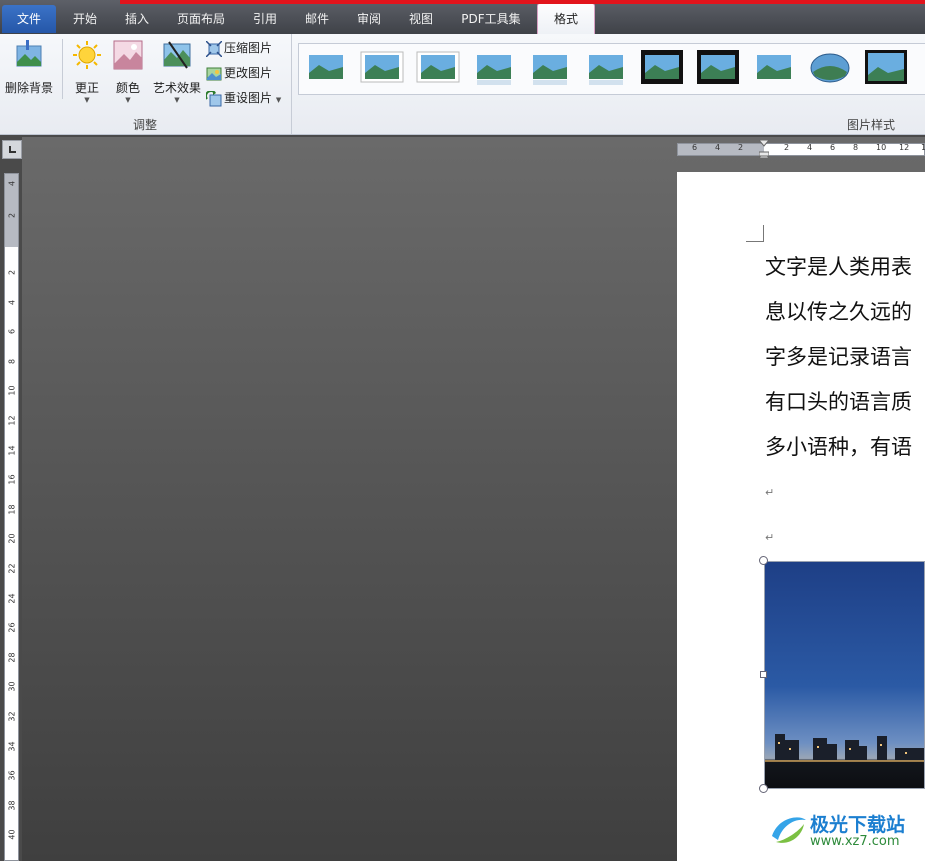  I want to click on change-picture-label: 更改图片, so click(248, 73).